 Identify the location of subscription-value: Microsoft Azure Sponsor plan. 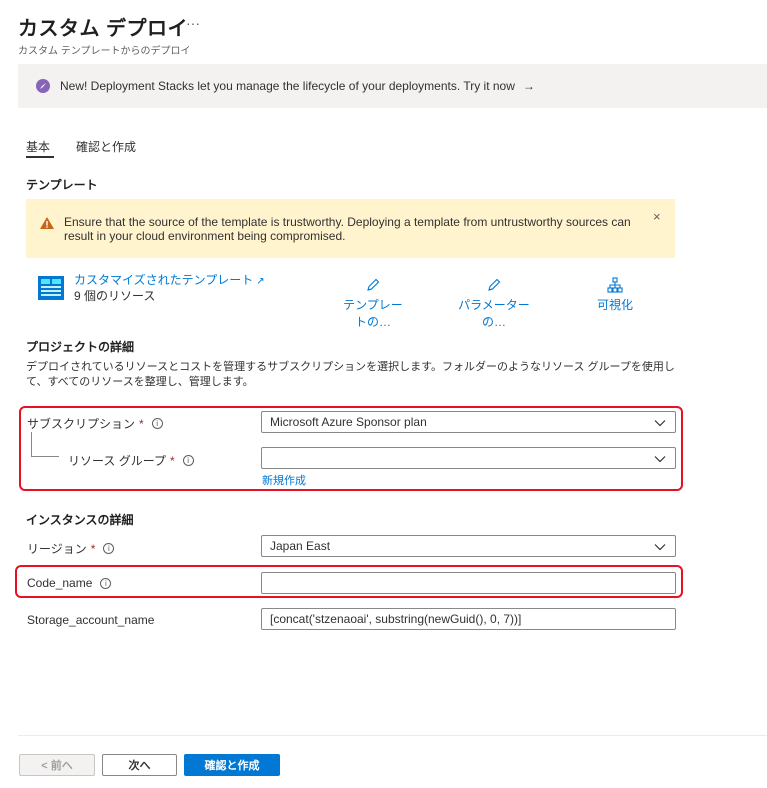
(348, 422).